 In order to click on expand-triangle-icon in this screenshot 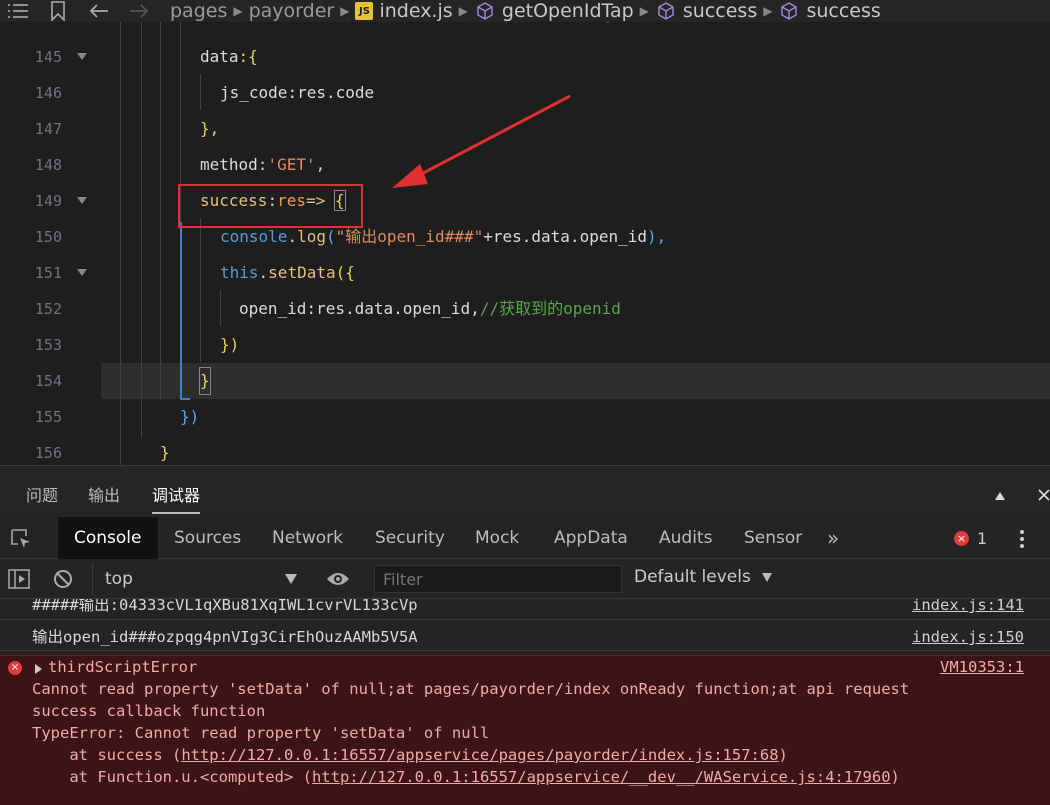, I will do `click(38, 669)`.